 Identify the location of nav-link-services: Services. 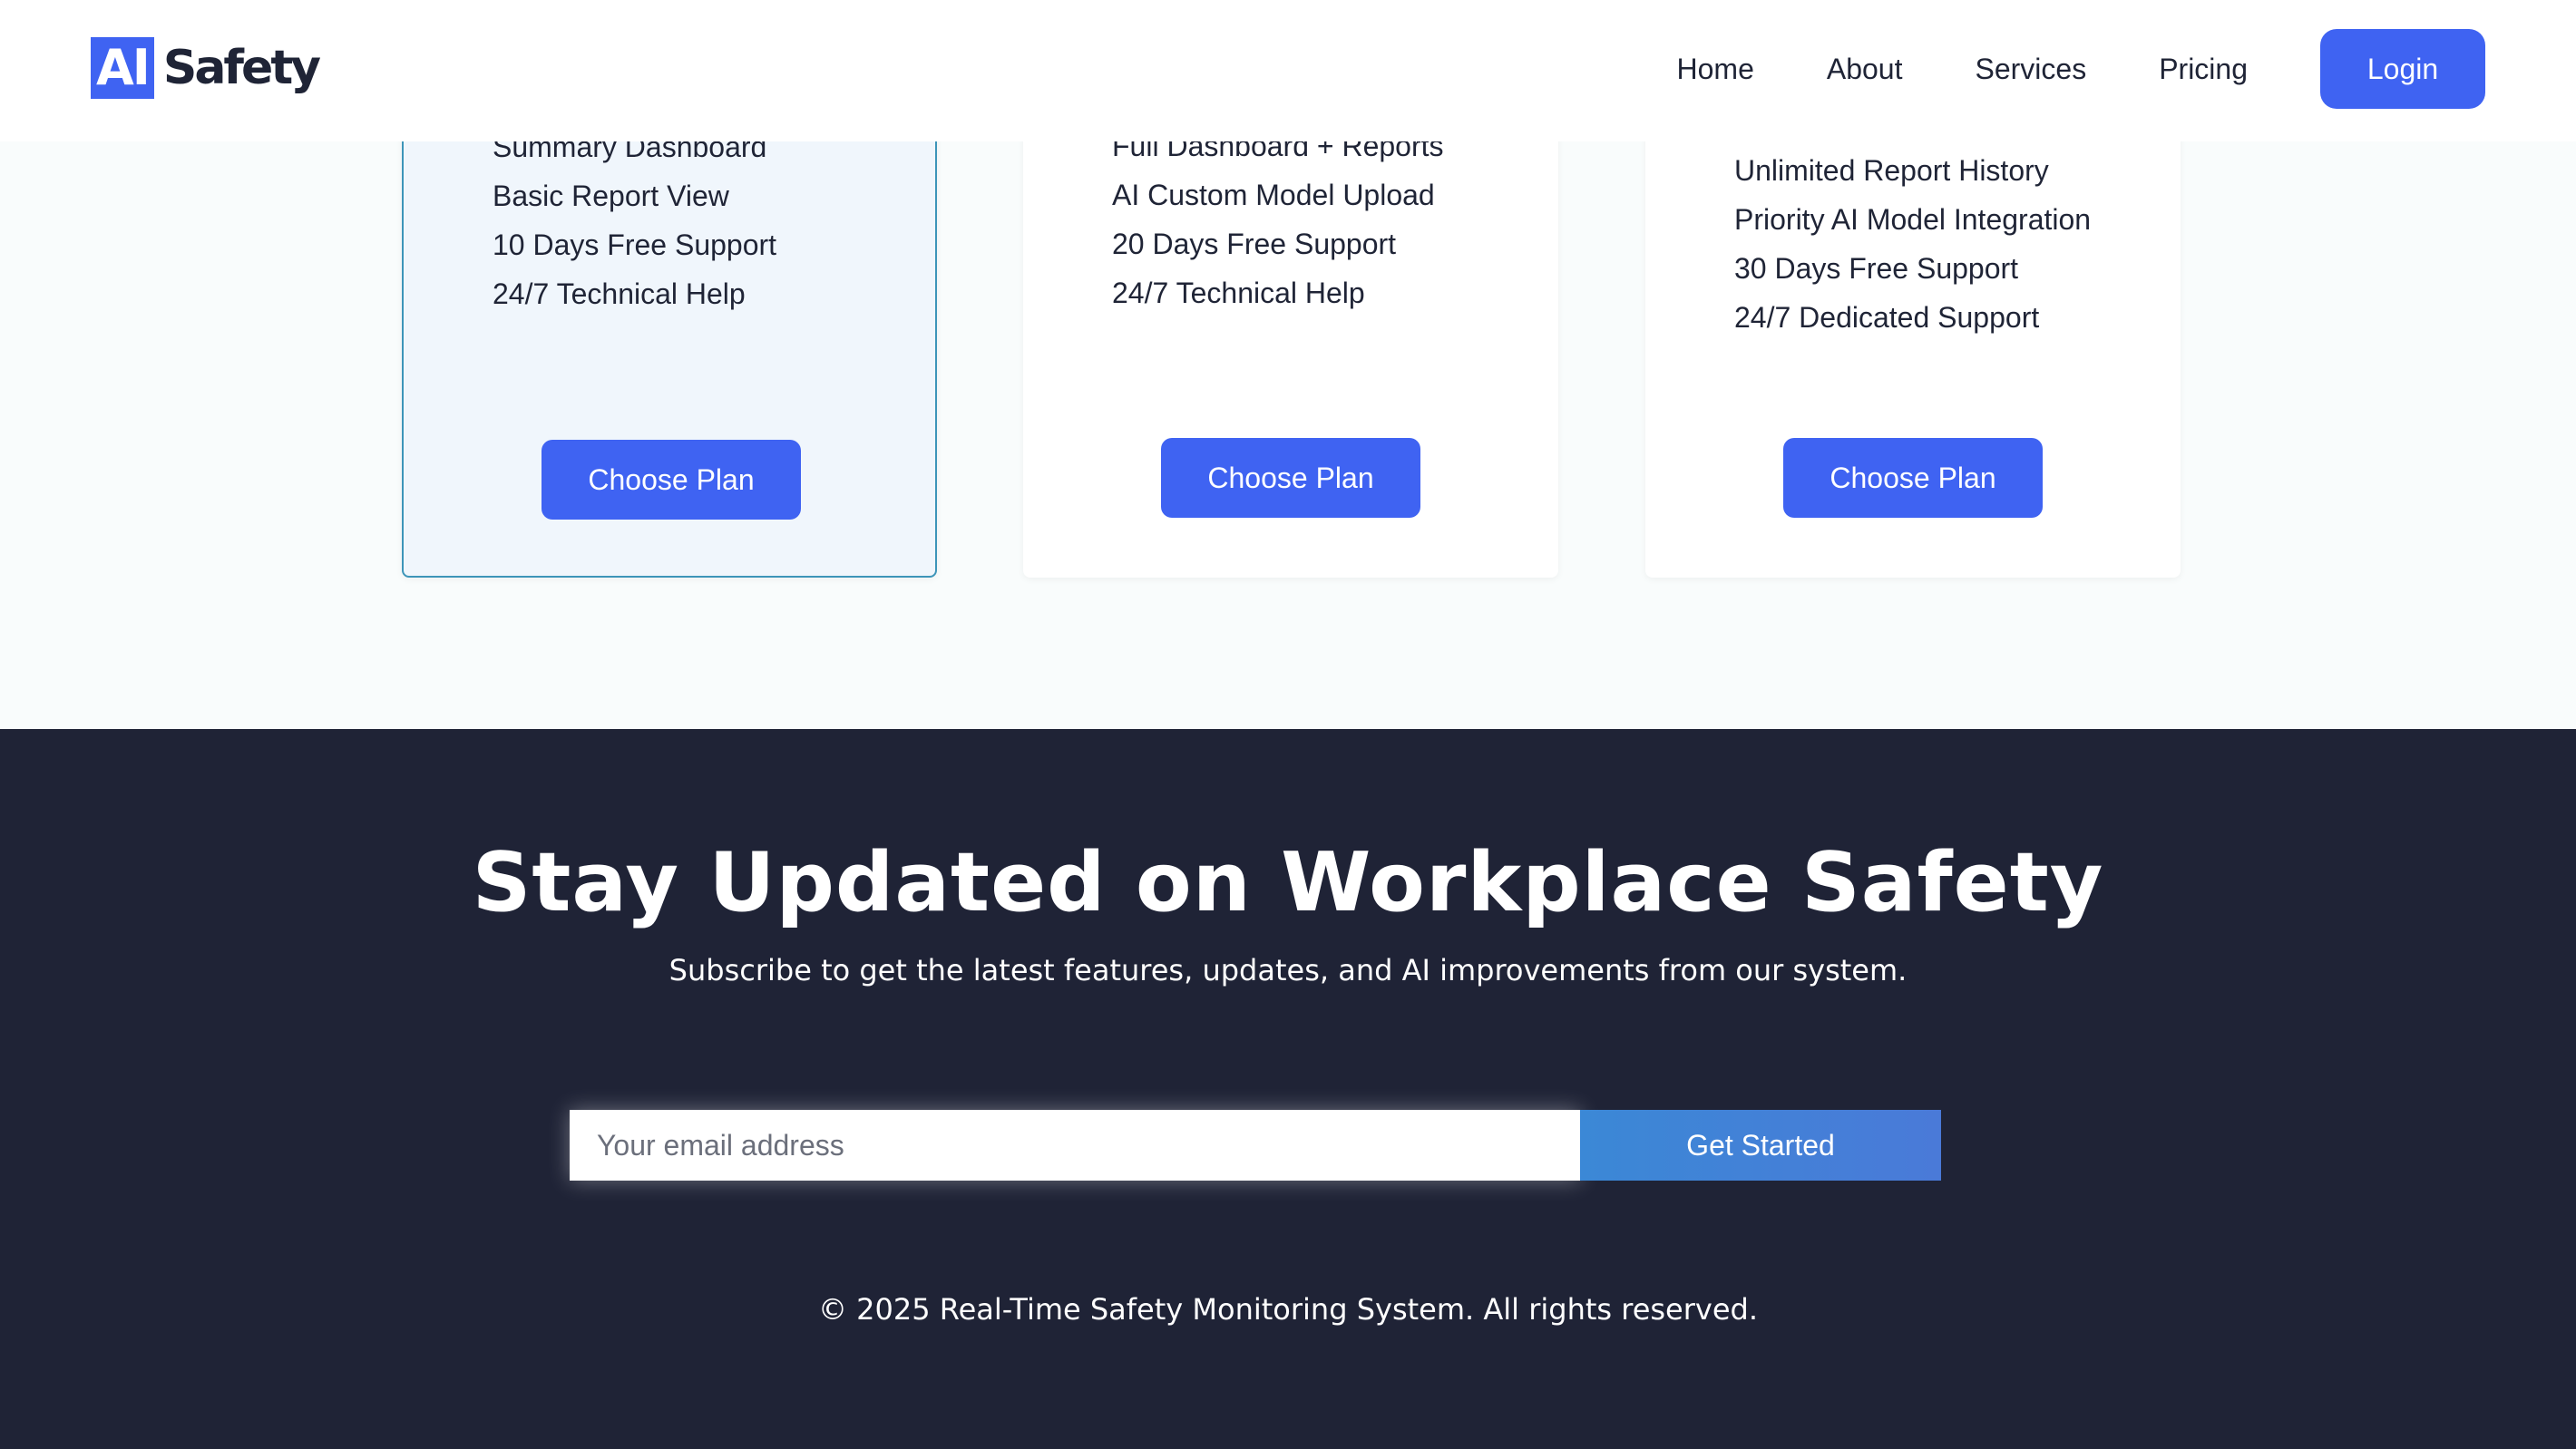
(2030, 69).